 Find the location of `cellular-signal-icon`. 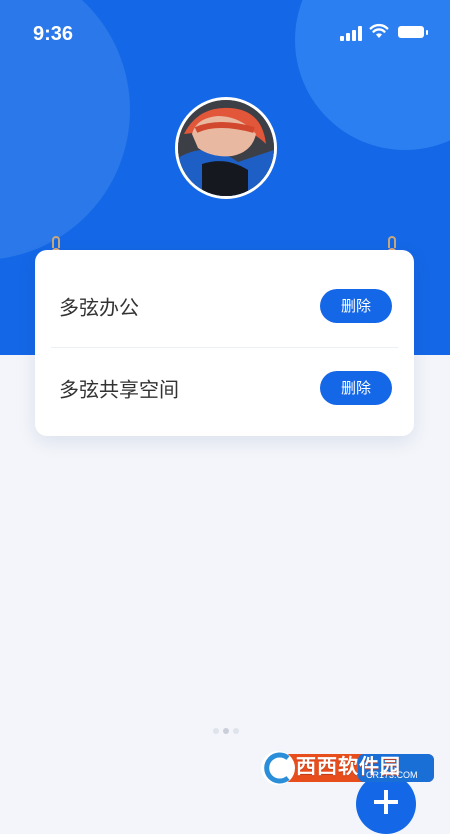

cellular-signal-icon is located at coordinates (351, 33).